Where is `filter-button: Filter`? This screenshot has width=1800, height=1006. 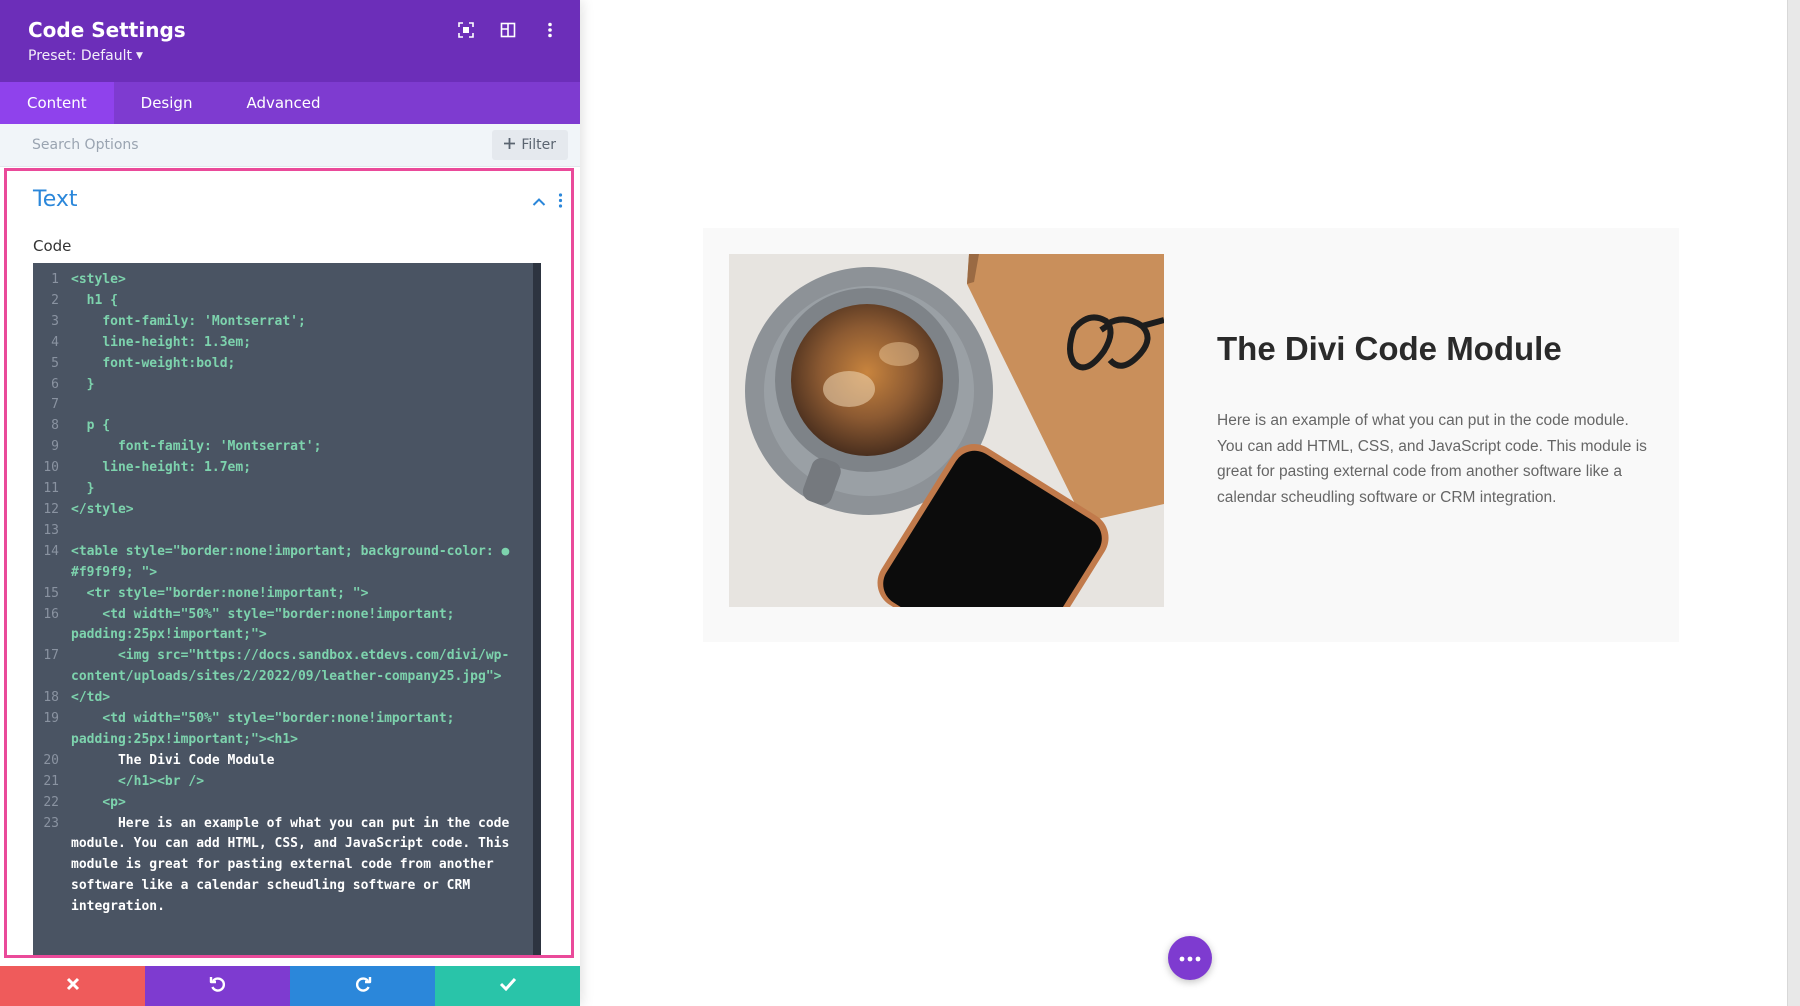 filter-button: Filter is located at coordinates (530, 145).